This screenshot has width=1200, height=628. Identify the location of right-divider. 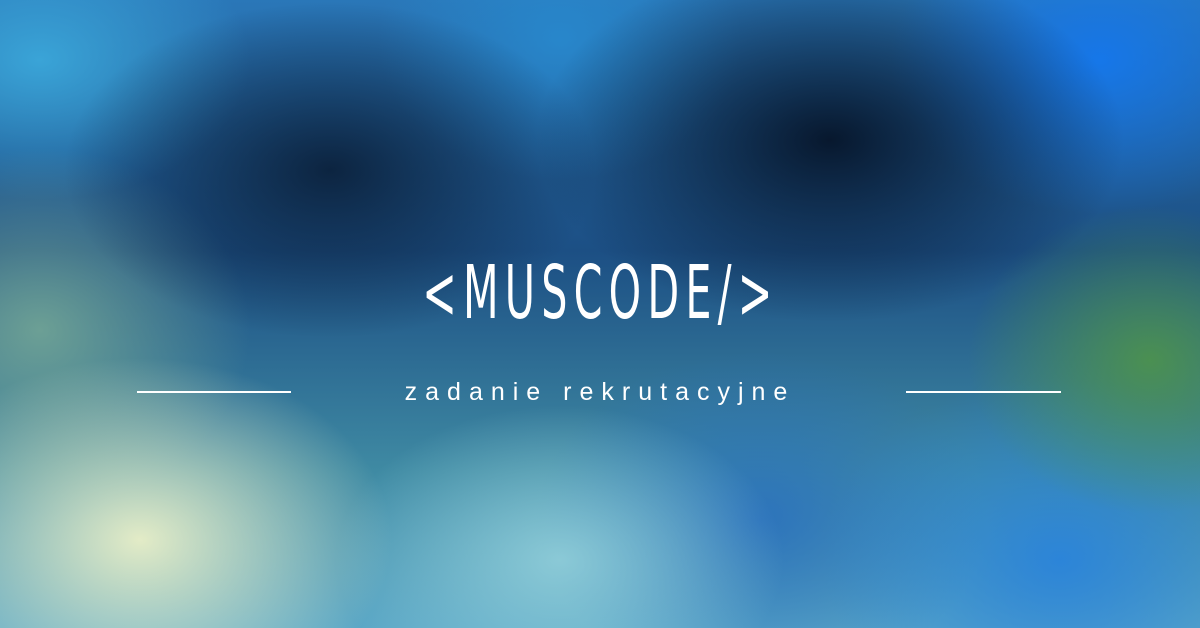
(983, 392).